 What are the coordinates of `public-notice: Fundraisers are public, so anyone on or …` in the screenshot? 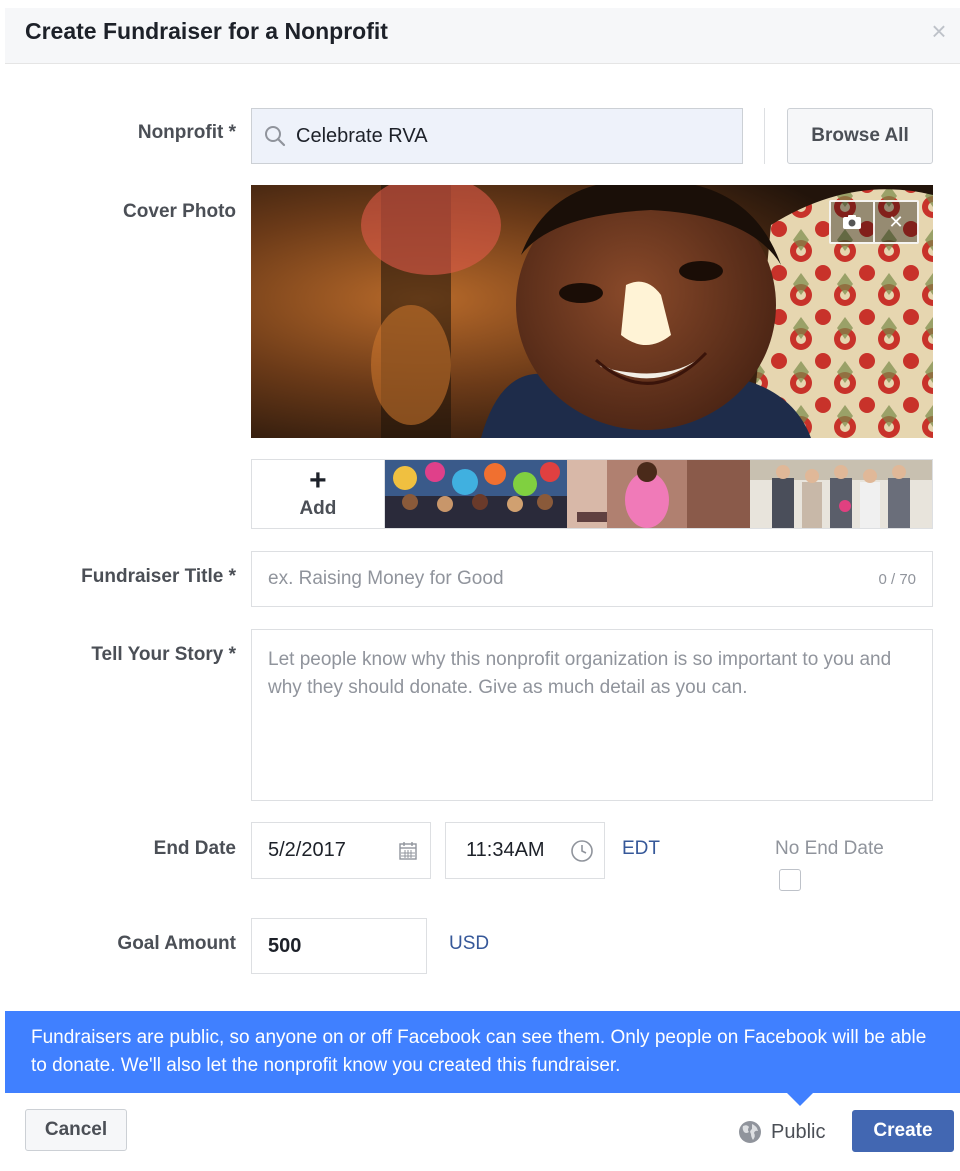 It's located at (482, 1052).